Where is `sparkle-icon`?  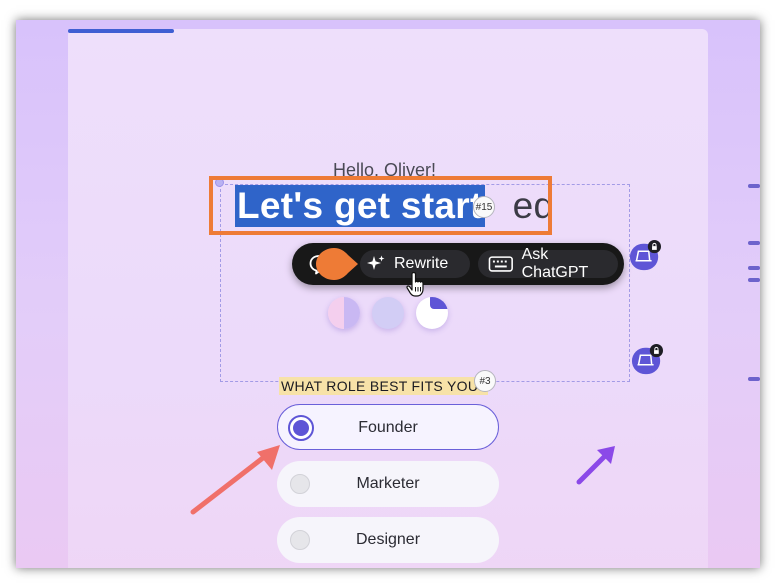 sparkle-icon is located at coordinates (376, 262).